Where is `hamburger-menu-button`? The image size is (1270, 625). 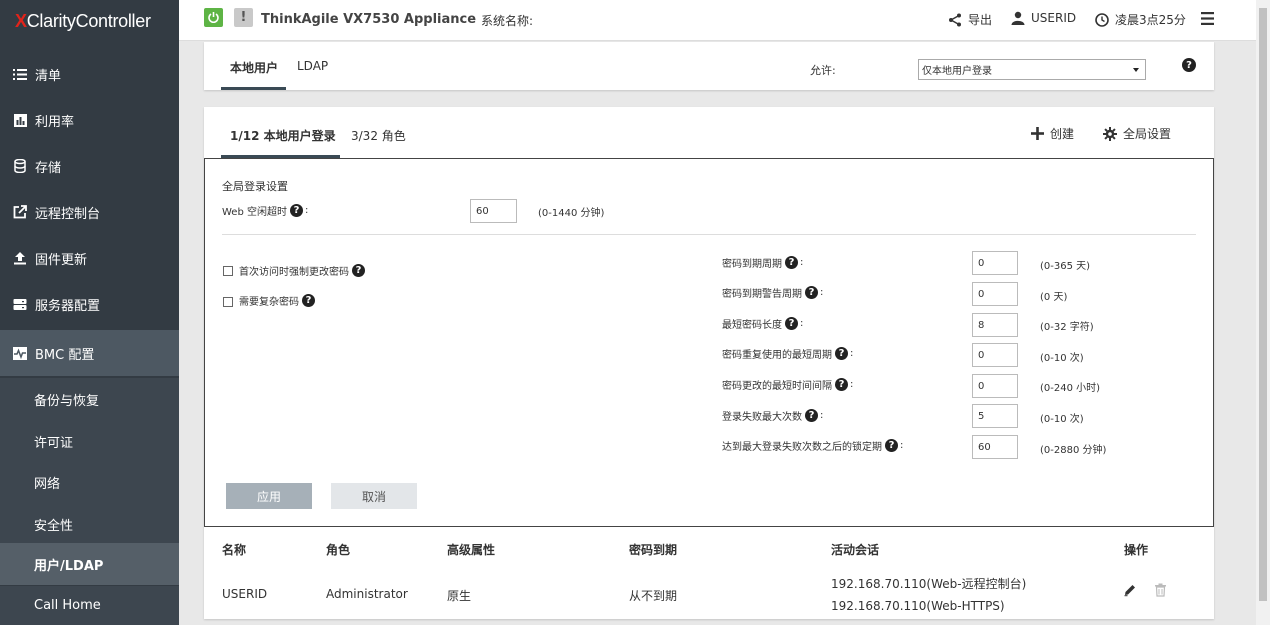
hamburger-menu-button is located at coordinates (1210, 18).